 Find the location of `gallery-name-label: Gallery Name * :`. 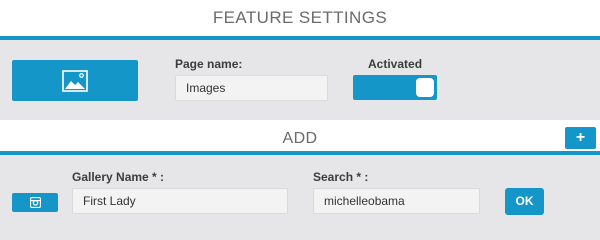

gallery-name-label: Gallery Name * : is located at coordinates (118, 177).